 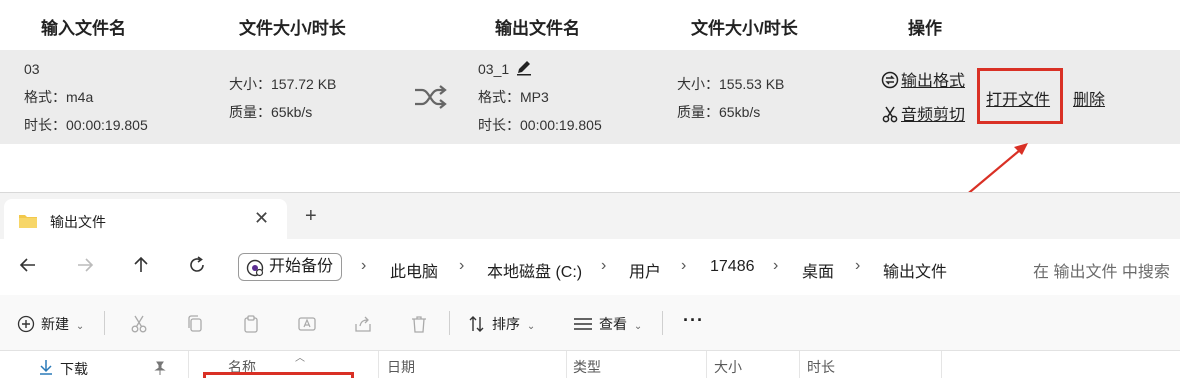 What do you see at coordinates (693, 320) in the screenshot?
I see `more-options-button: ···` at bounding box center [693, 320].